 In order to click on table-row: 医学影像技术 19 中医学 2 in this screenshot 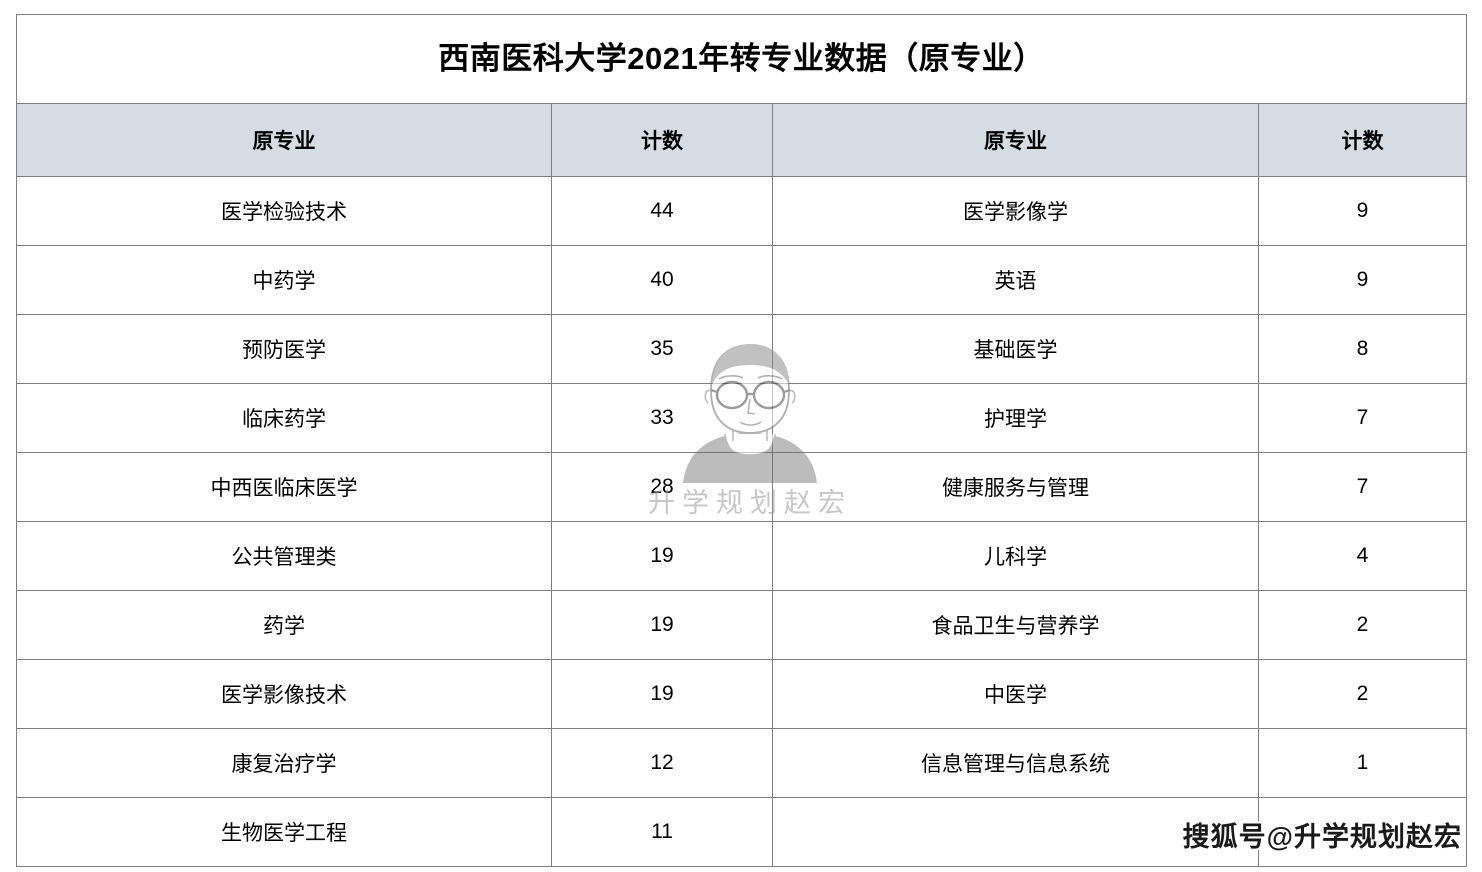, I will do `click(742, 694)`.